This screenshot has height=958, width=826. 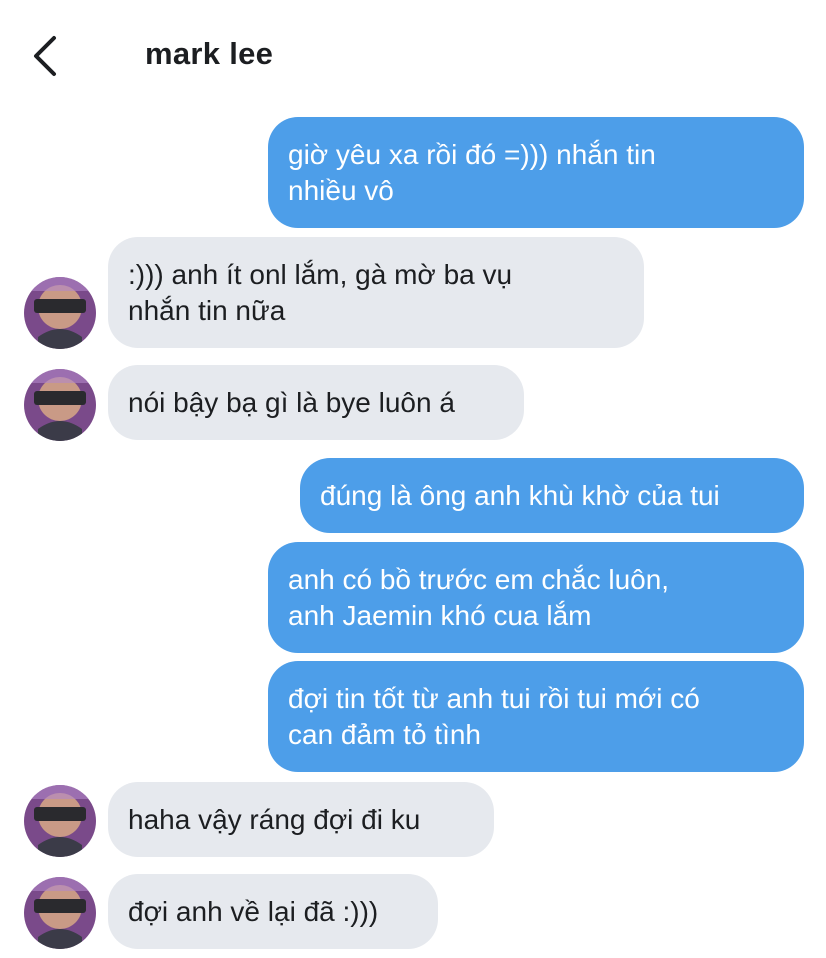 I want to click on outgoing-message: đúng là ông anh khù khờ của tui, so click(x=552, y=495).